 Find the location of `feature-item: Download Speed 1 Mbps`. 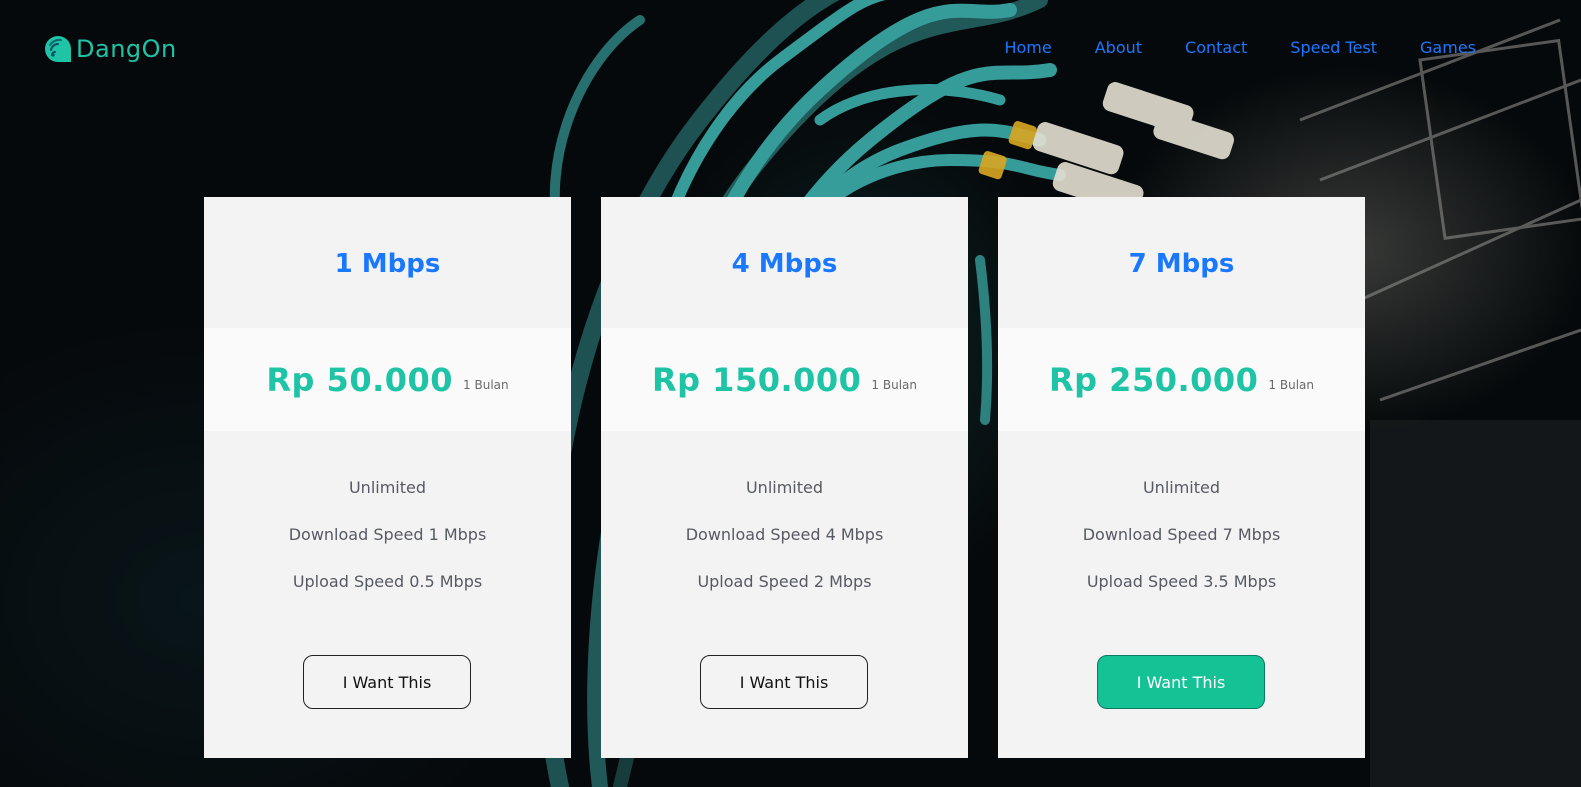

feature-item: Download Speed 1 Mbps is located at coordinates (387, 534).